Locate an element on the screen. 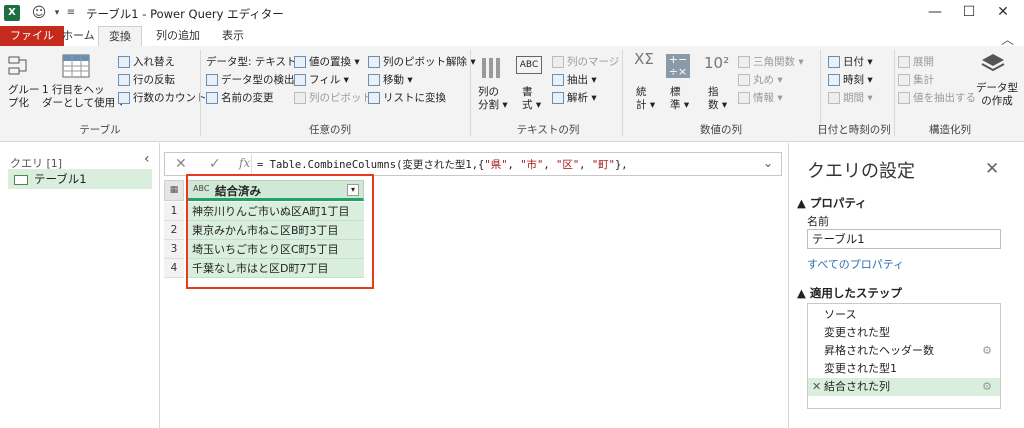 The image size is (1024, 428). tab-view: 表示 is located at coordinates (233, 36).